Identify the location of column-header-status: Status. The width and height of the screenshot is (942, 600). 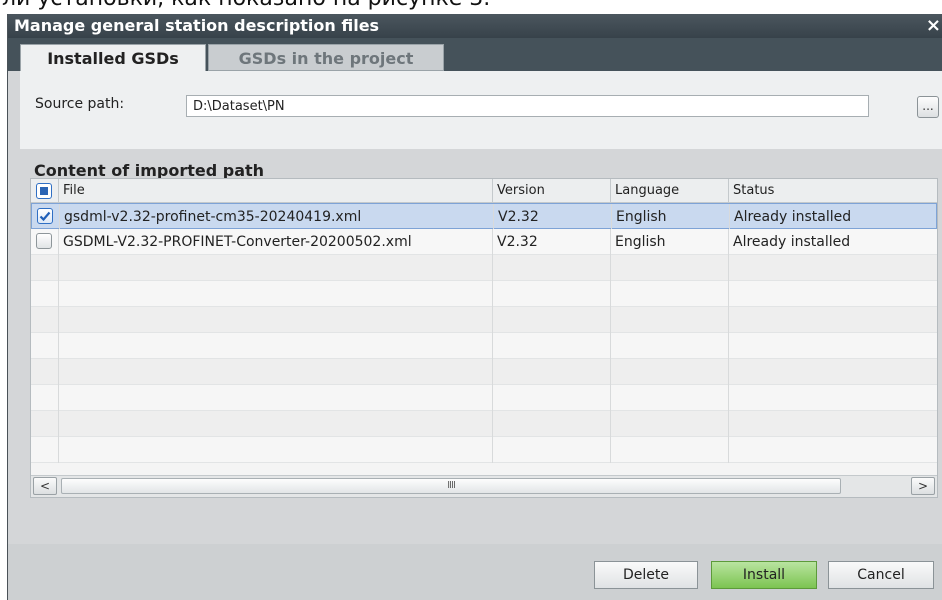
(833, 191).